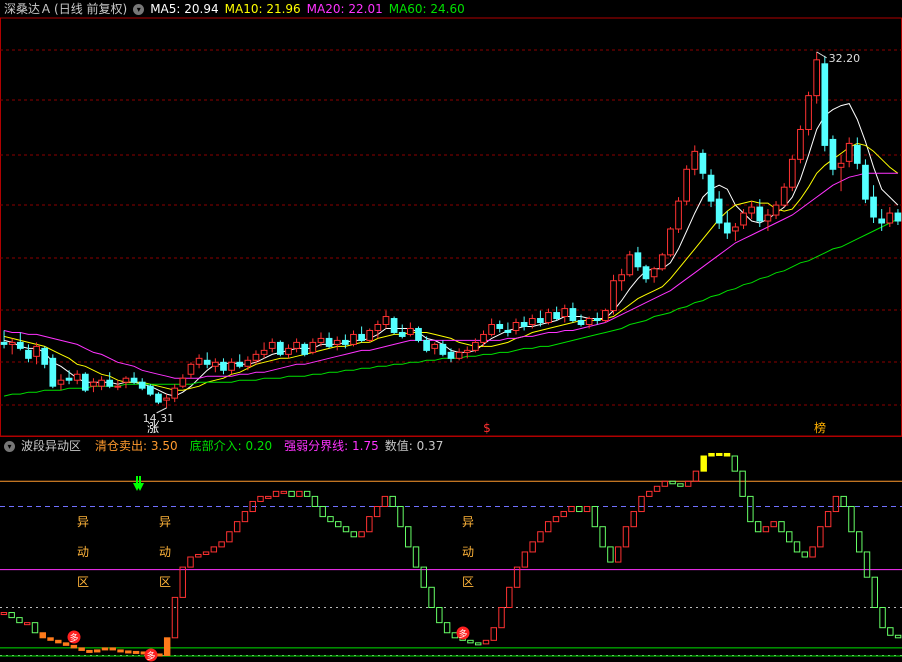 The image size is (902, 662). What do you see at coordinates (83, 522) in the screenshot?
I see `zone-char: 异` at bounding box center [83, 522].